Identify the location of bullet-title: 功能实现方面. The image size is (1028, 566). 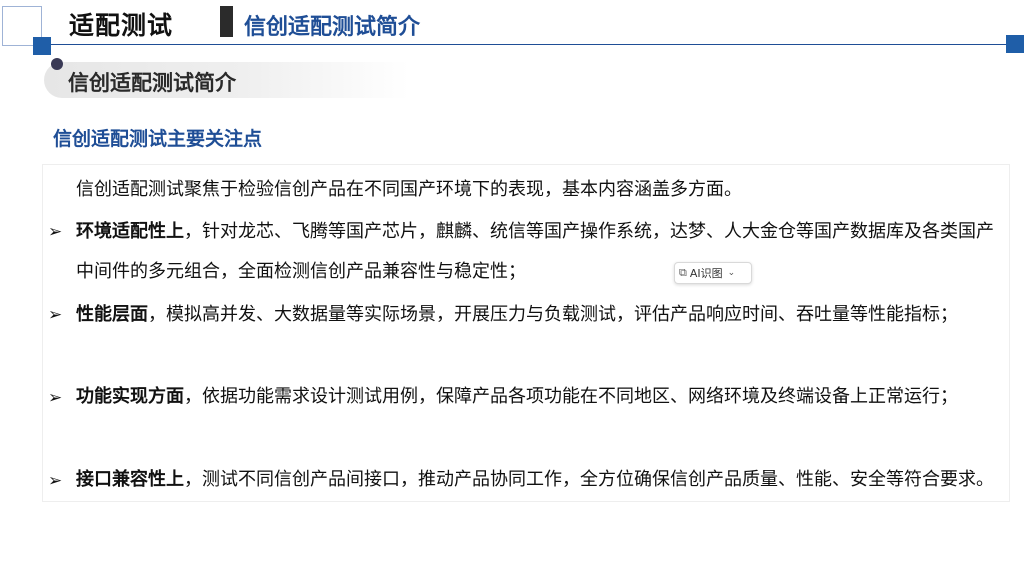
(130, 396).